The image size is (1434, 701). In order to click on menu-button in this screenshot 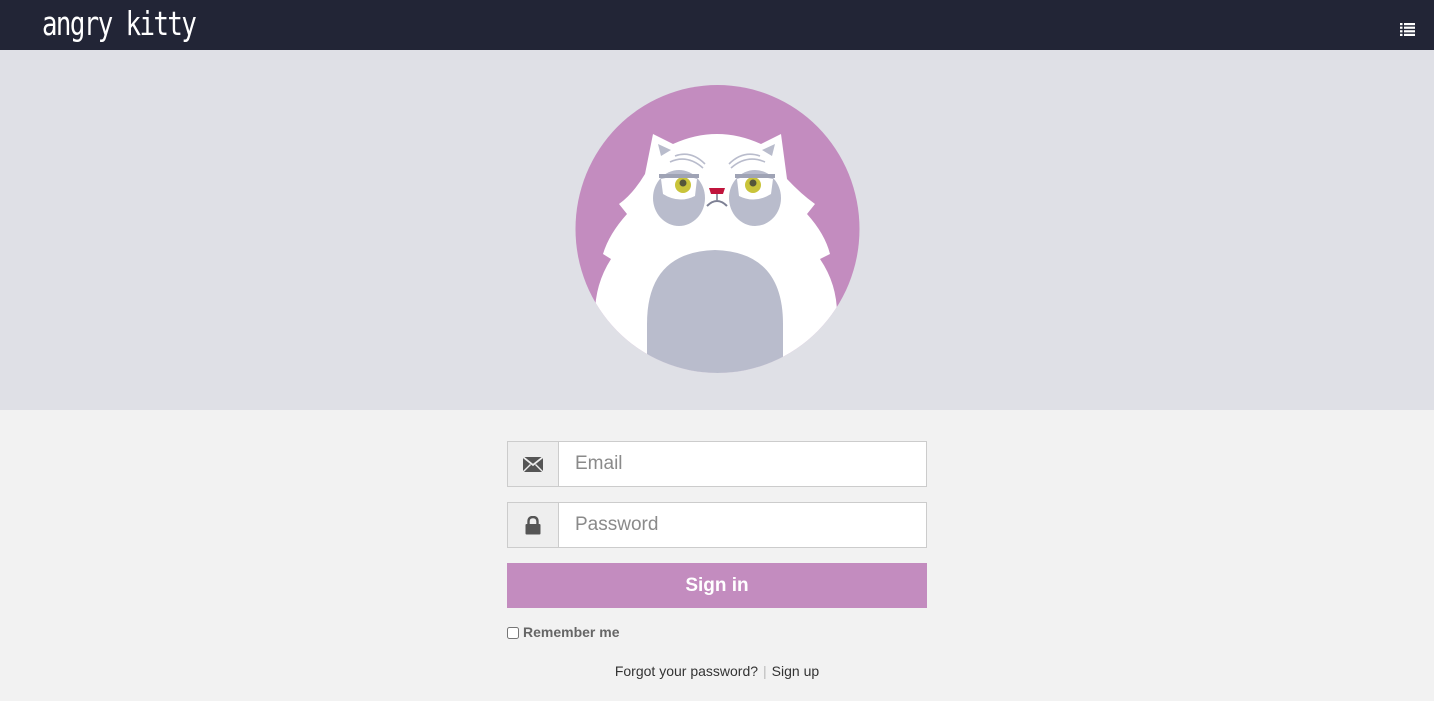, I will do `click(1407, 28)`.